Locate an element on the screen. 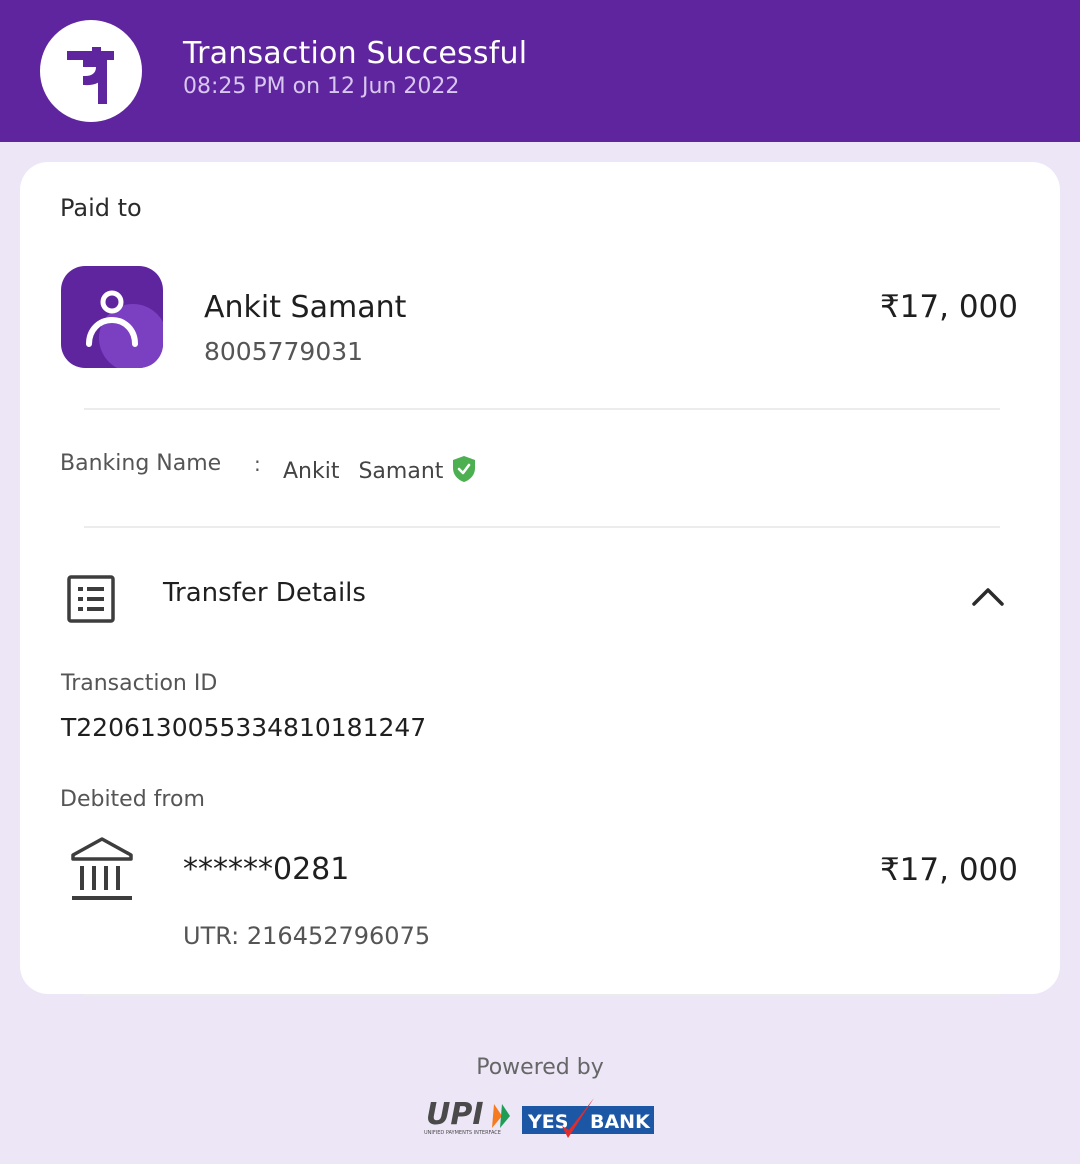  upi-logo: UPI UNIFIED PAYMENTS INTERFACE is located at coordinates (469, 1117).